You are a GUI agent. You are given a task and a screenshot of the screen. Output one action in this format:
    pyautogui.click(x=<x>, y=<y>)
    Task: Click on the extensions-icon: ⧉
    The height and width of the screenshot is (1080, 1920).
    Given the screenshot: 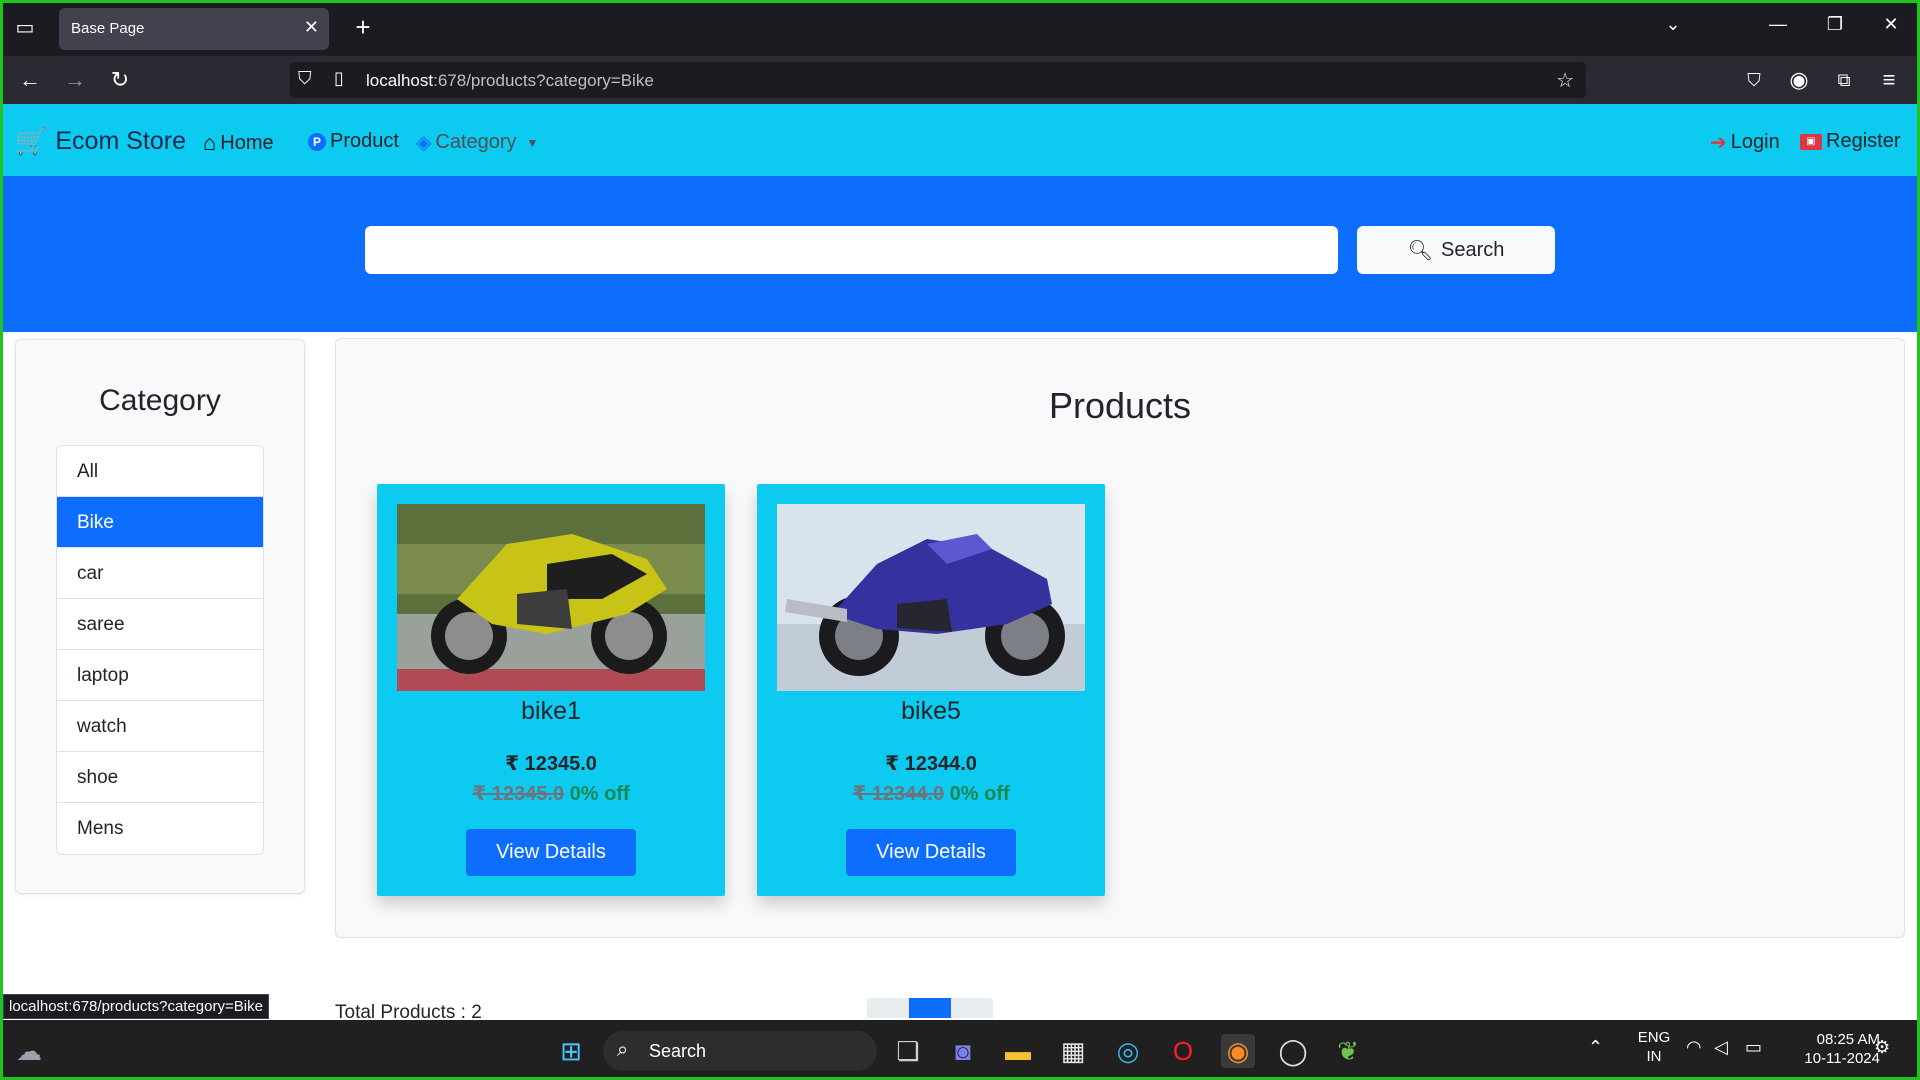 What is the action you would take?
    pyautogui.click(x=1844, y=80)
    